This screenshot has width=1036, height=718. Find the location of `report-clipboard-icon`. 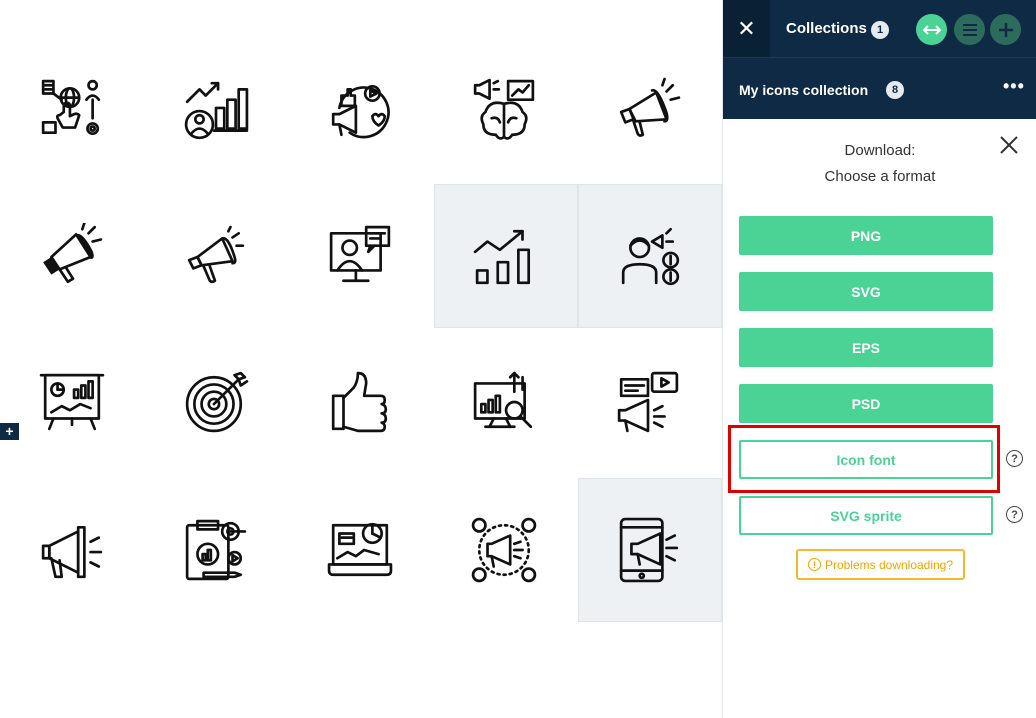

report-clipboard-icon is located at coordinates (216, 550).